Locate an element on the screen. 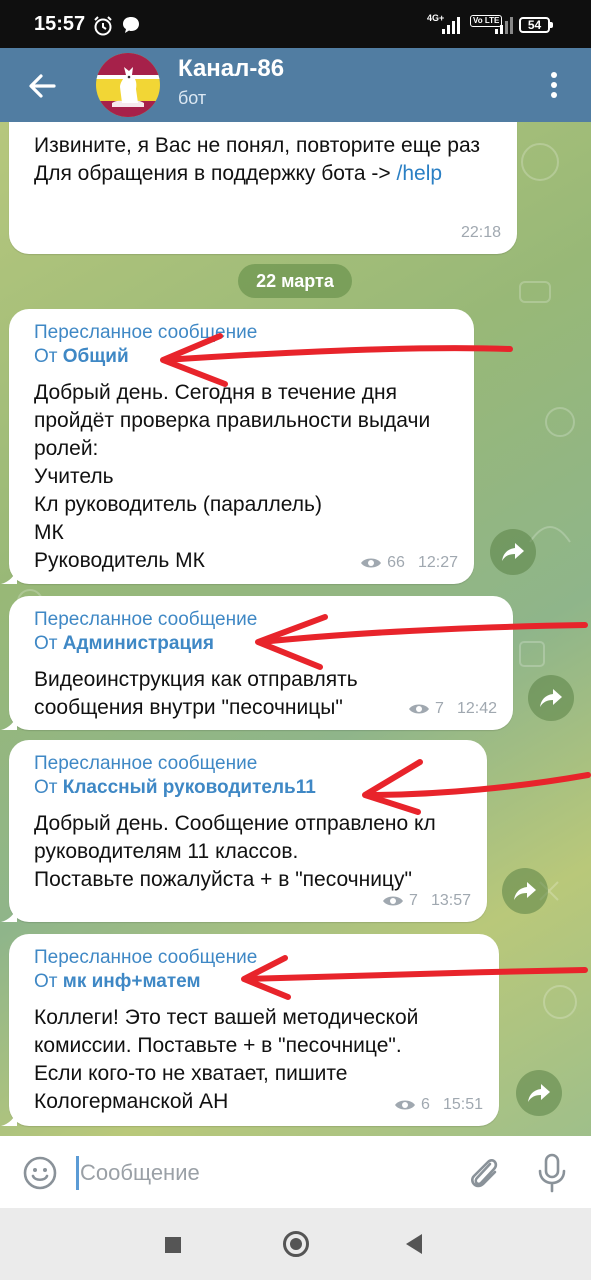 This screenshot has width=591, height=1280. home-icon is located at coordinates (296, 1244).